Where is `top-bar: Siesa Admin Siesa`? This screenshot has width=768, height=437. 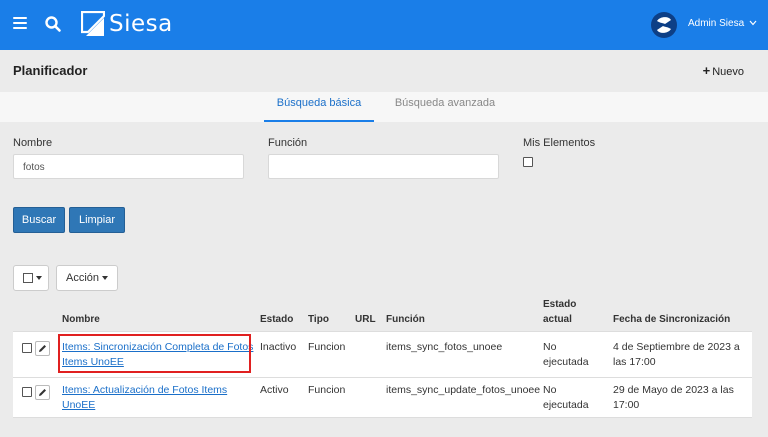
top-bar: Siesa Admin Siesa is located at coordinates (384, 25).